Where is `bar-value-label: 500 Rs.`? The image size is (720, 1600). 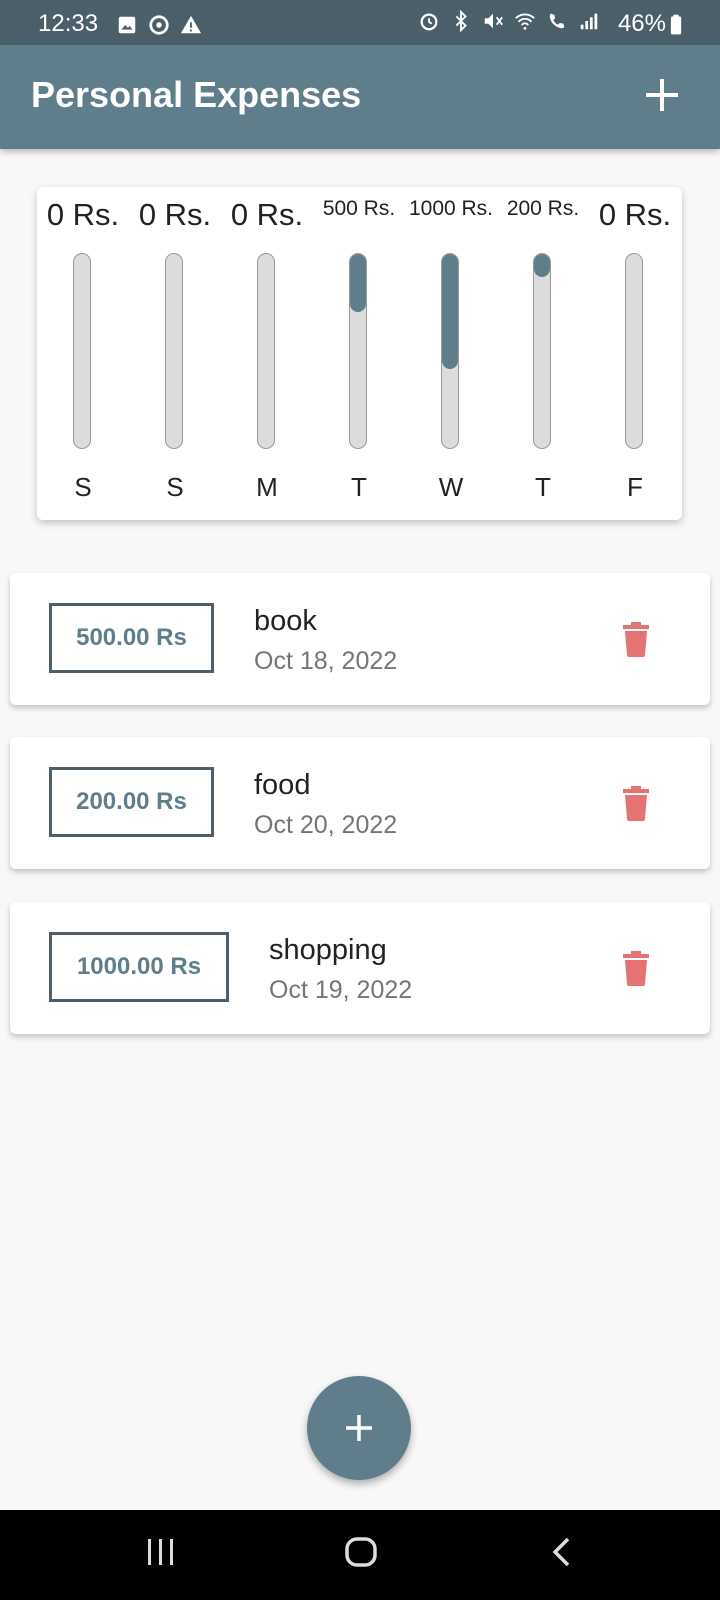
bar-value-label: 500 Rs. is located at coordinates (359, 208).